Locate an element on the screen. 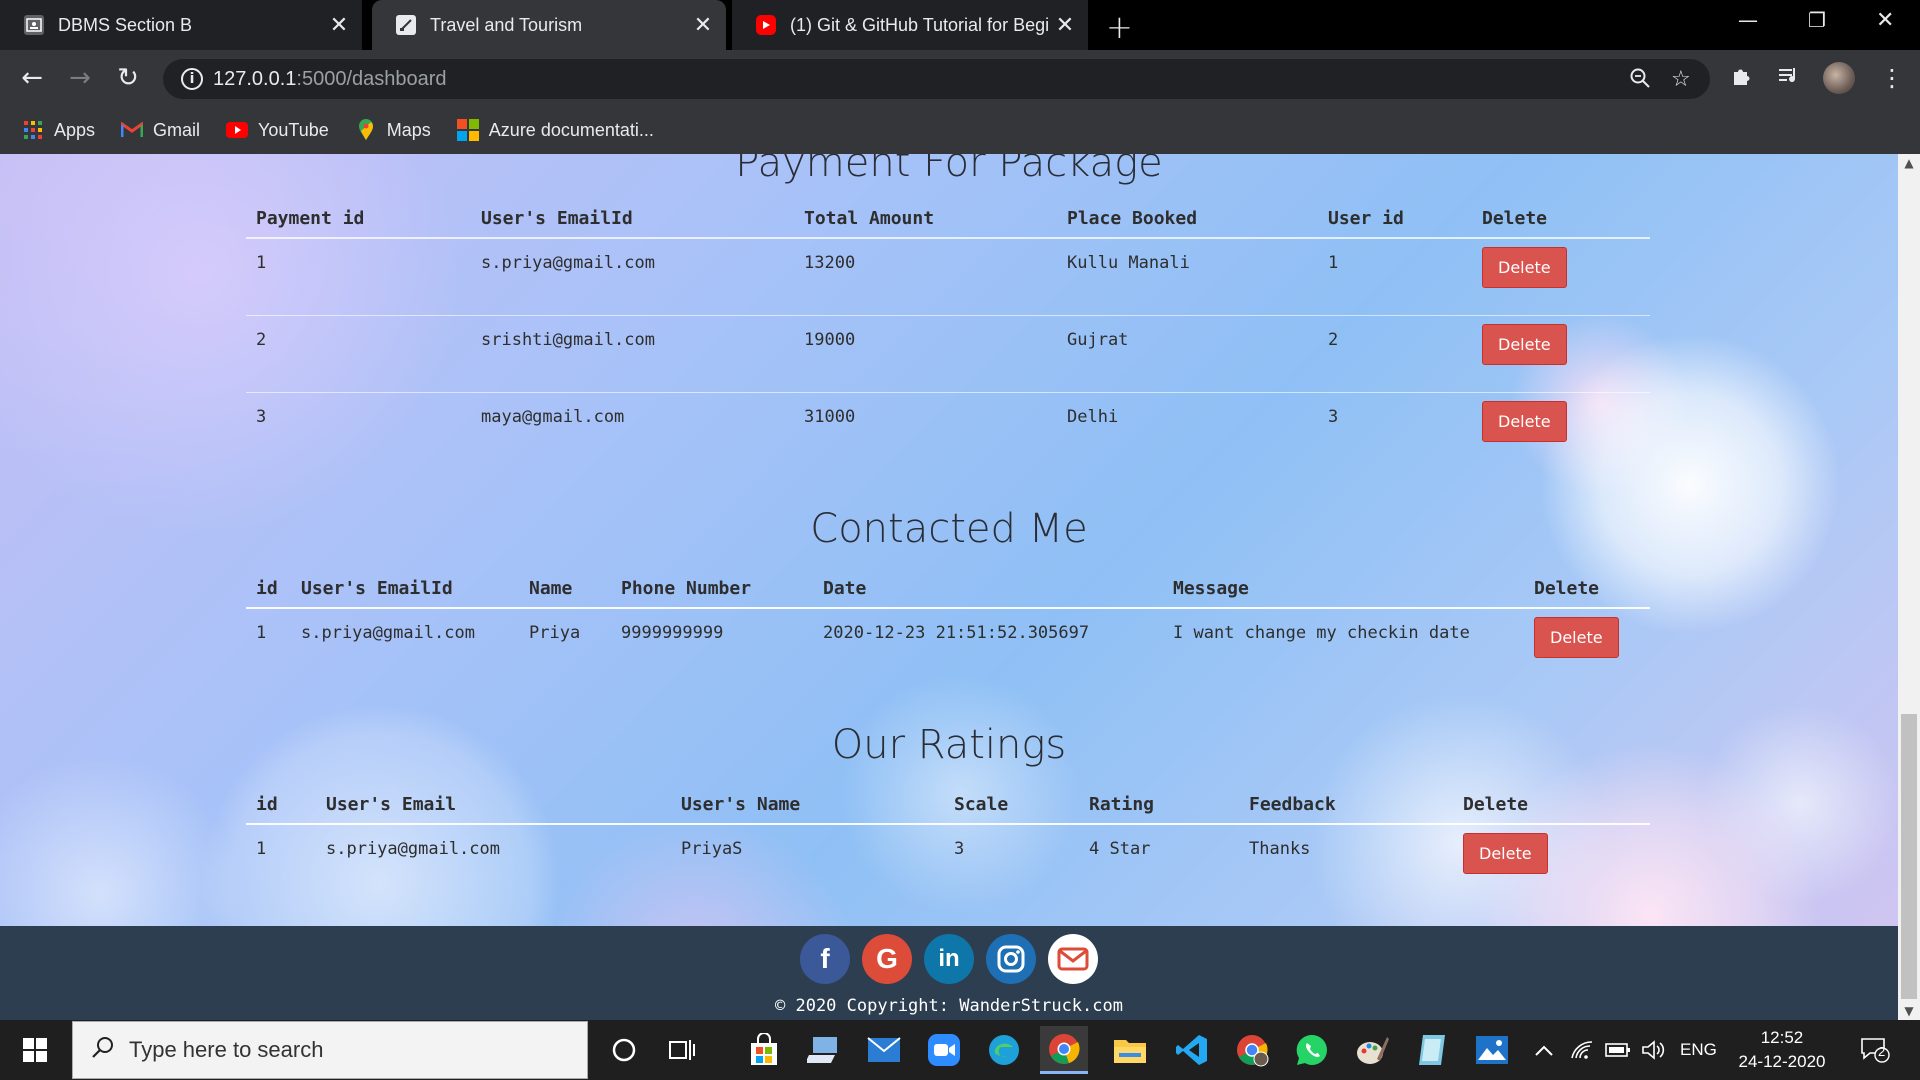 The height and width of the screenshot is (1080, 1920). contact-date: 2020-12-23 21:51:52.305697 is located at coordinates (956, 633).